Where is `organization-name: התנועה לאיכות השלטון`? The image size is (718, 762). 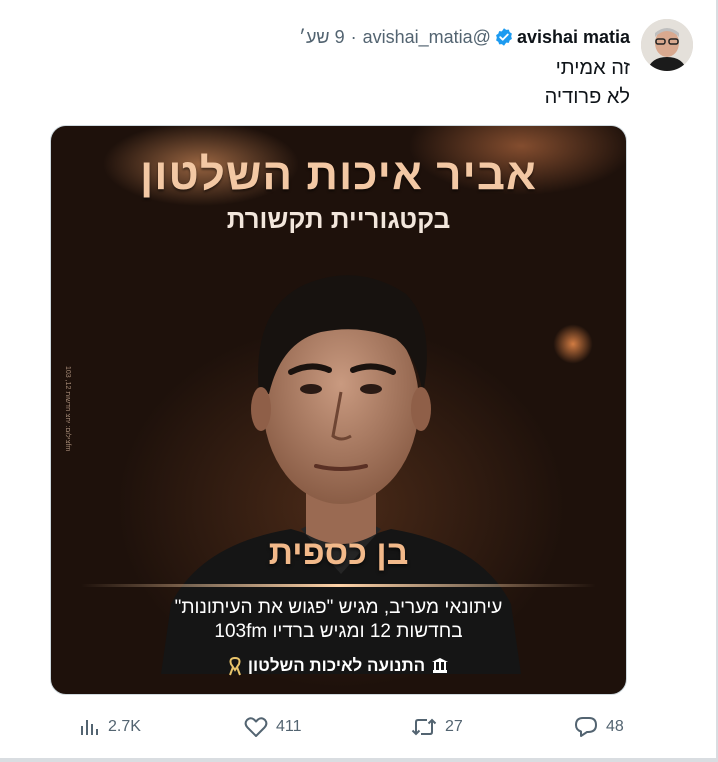 organization-name: התנועה לאיכות השלטון is located at coordinates (336, 665).